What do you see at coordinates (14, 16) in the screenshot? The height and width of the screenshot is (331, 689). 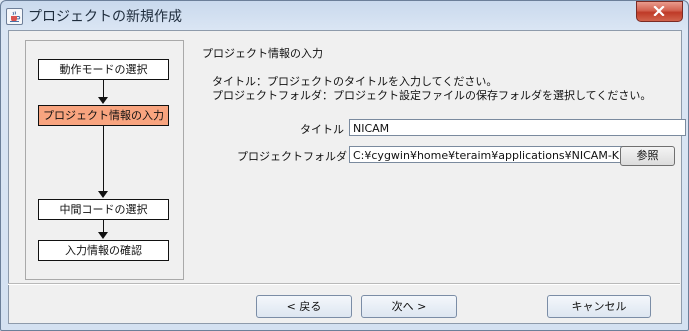 I see `java-coffee-cup-icon` at bounding box center [14, 16].